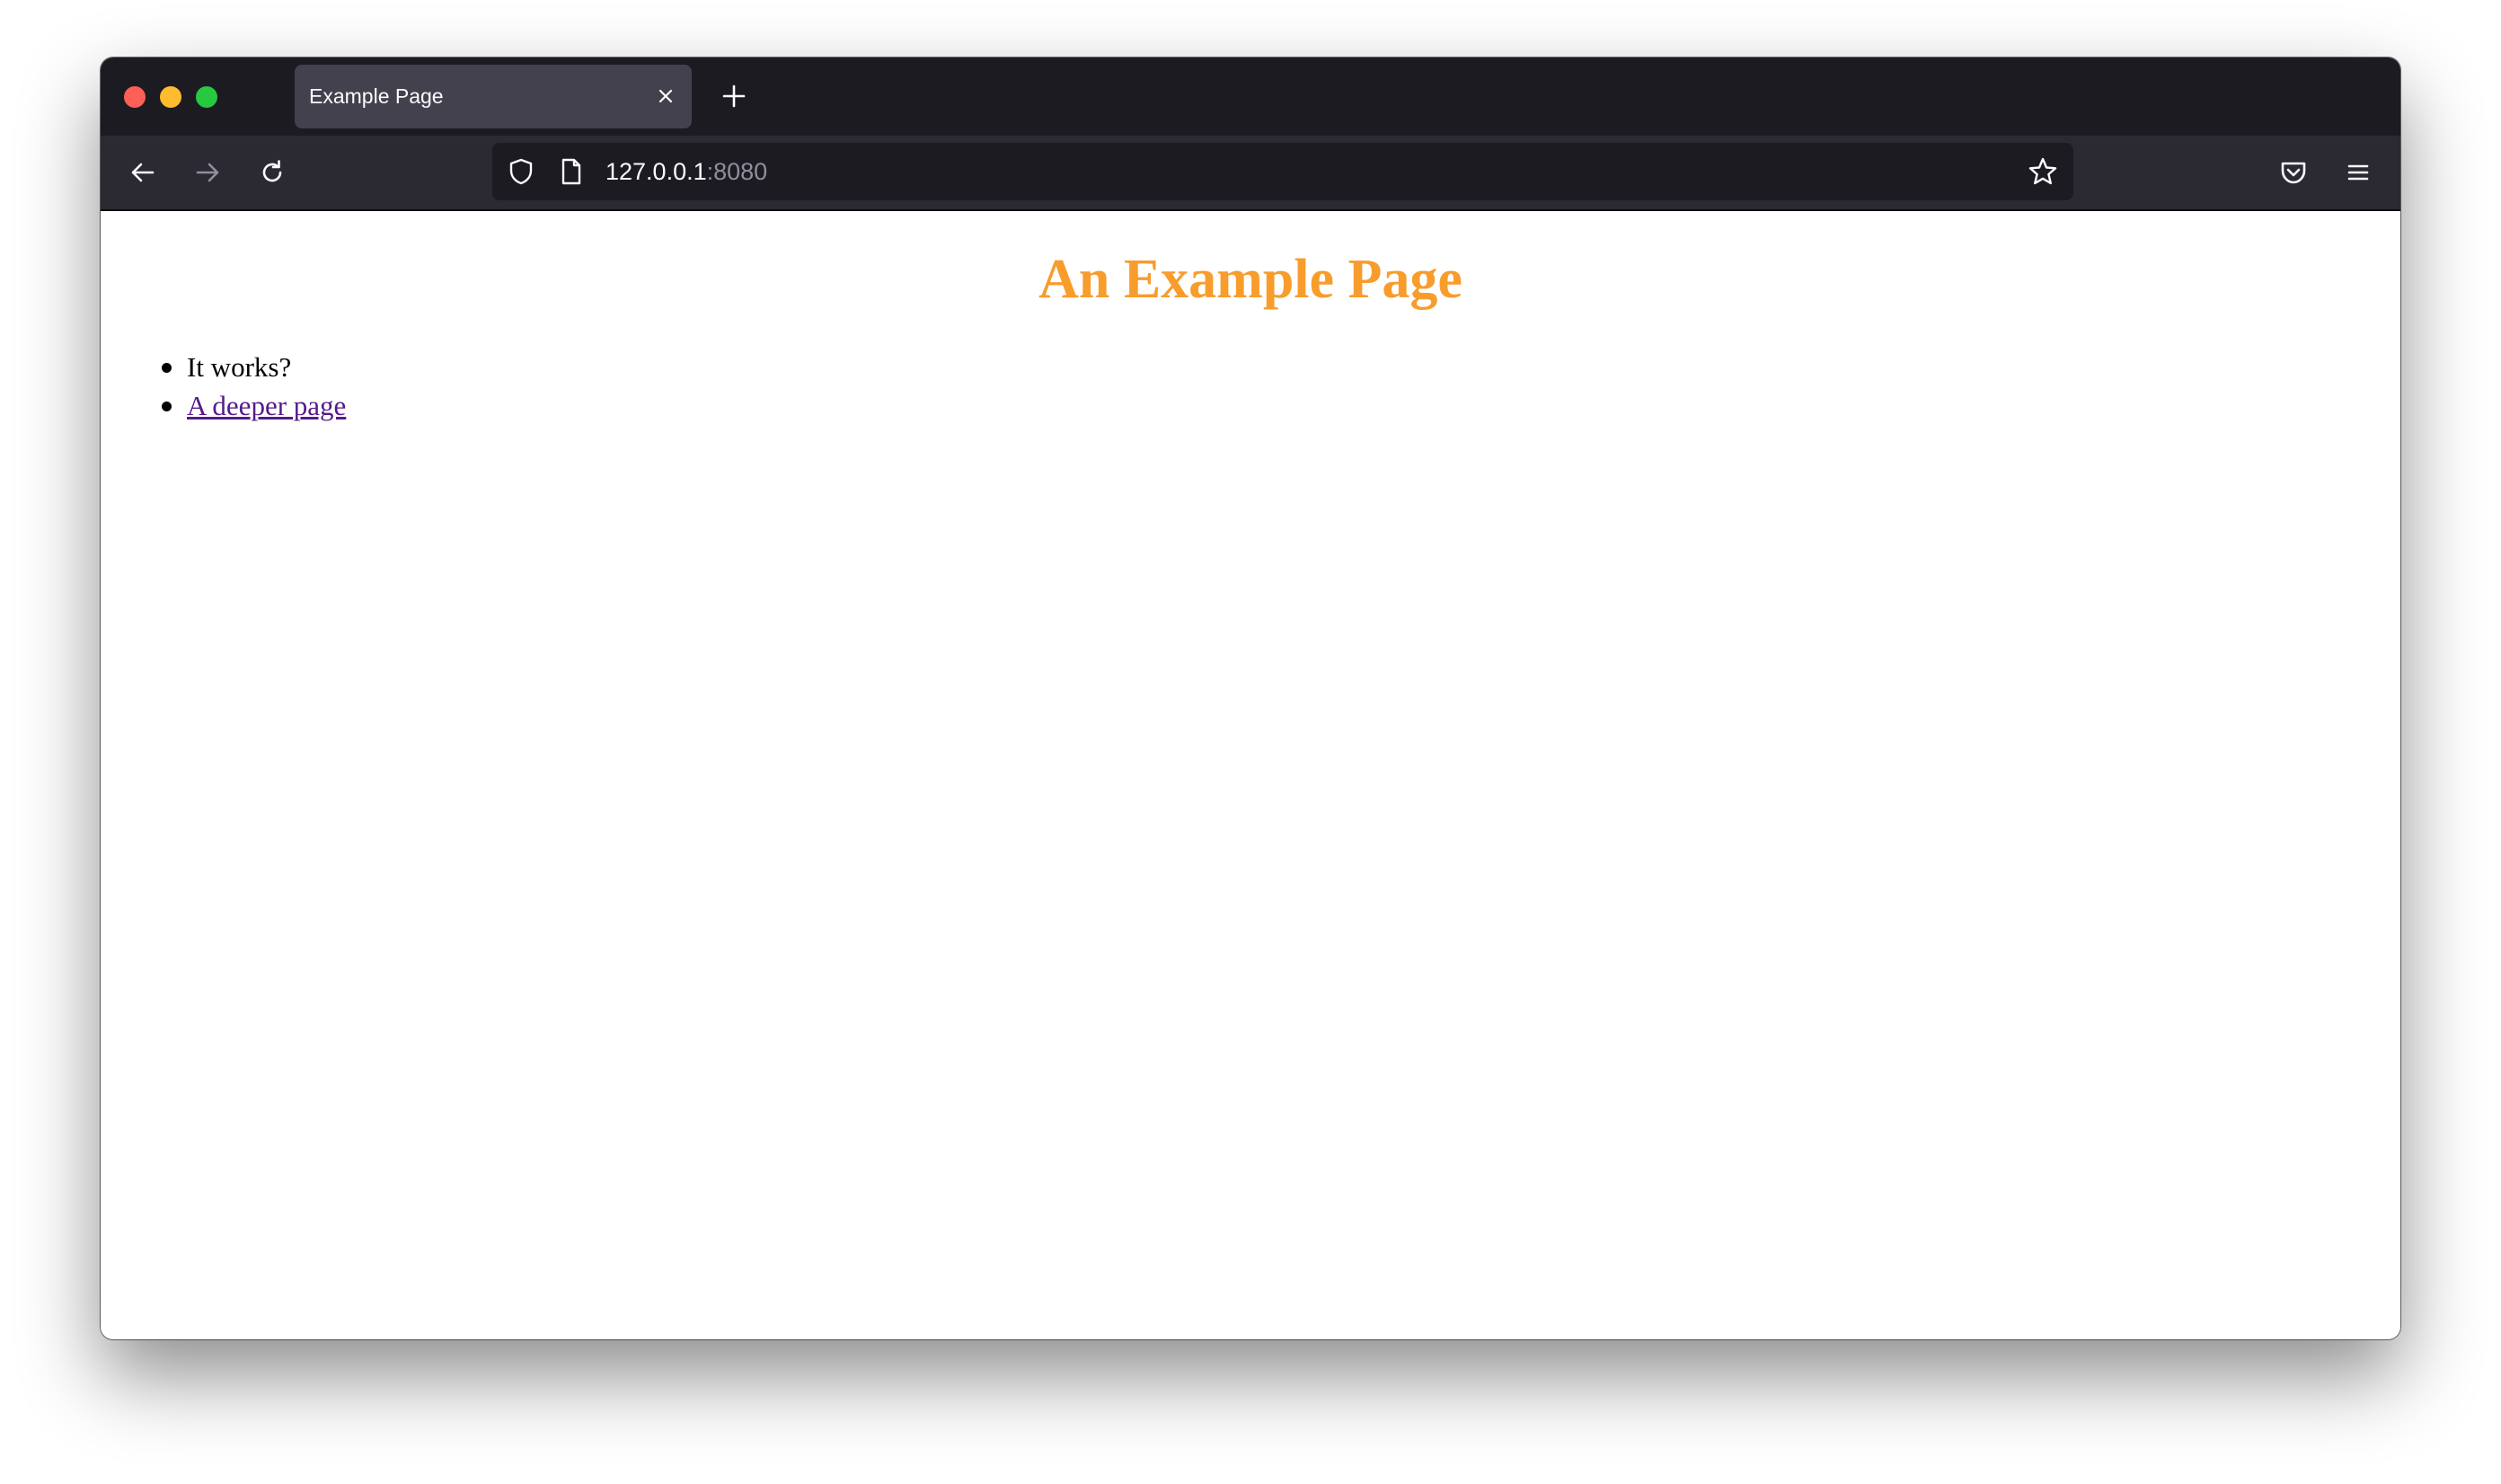  I want to click on hamburger-menu-icon, so click(2358, 173).